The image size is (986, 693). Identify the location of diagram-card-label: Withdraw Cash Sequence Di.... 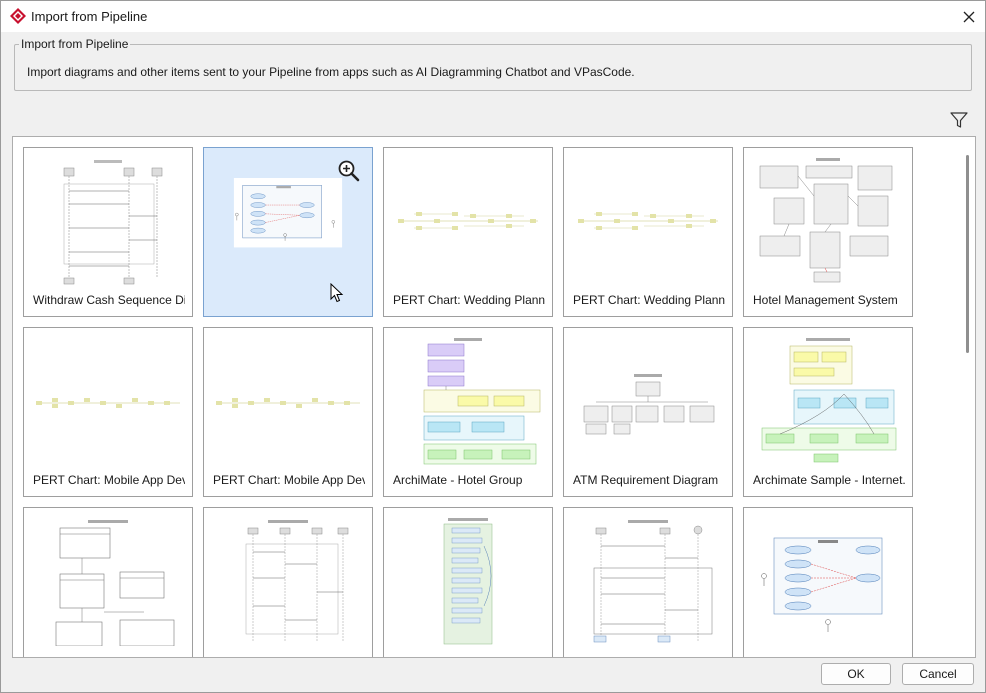
(109, 300).